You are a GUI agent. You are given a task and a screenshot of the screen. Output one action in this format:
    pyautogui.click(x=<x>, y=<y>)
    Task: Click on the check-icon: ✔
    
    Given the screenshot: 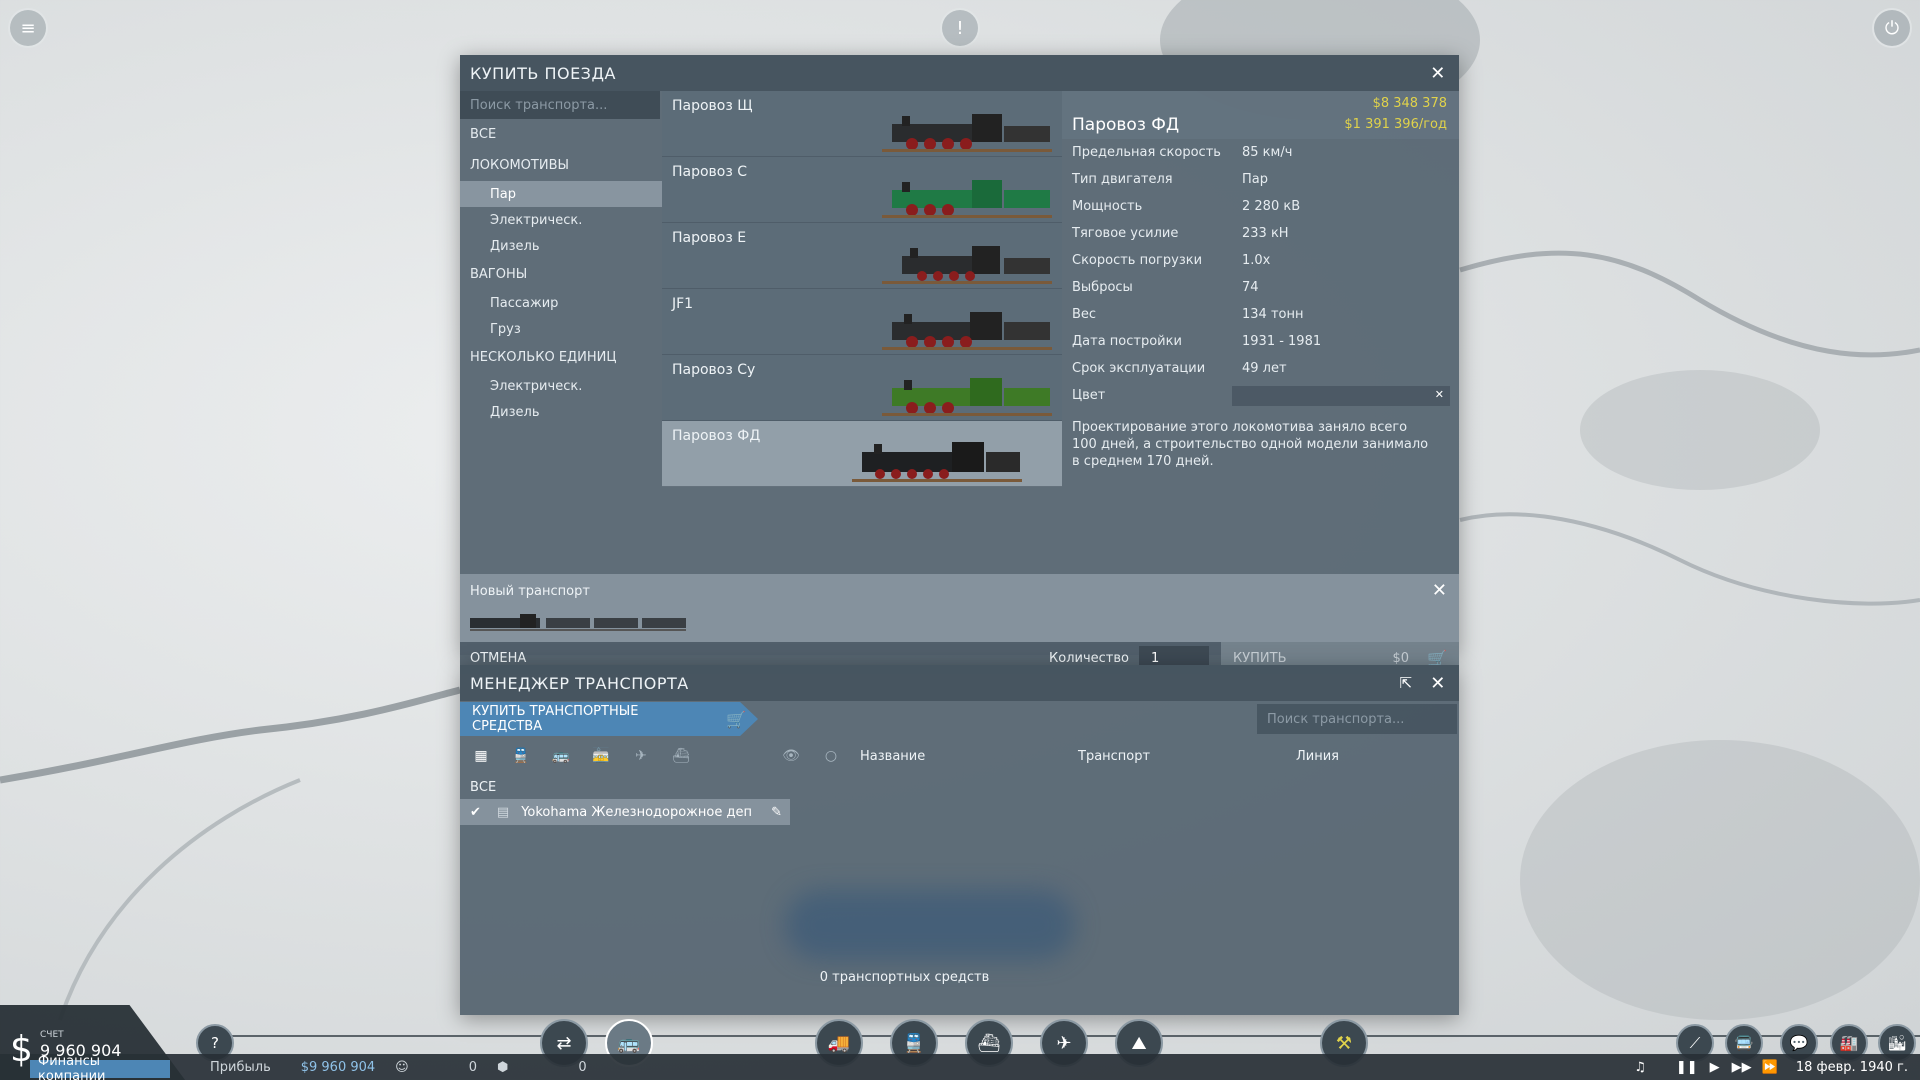 What is the action you would take?
    pyautogui.click(x=475, y=812)
    